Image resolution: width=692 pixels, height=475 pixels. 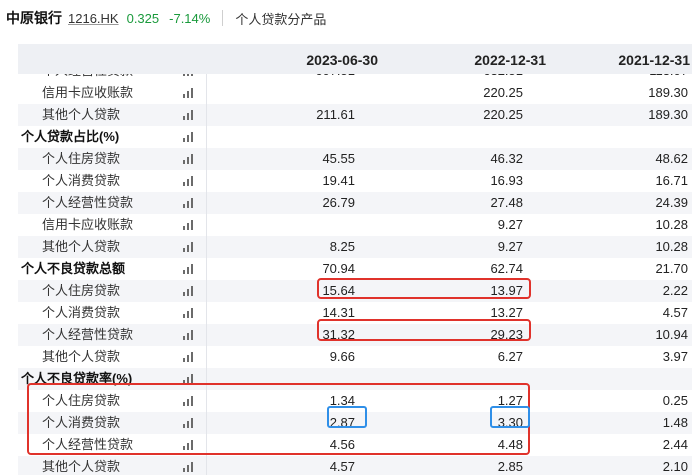 What do you see at coordinates (281, 19) in the screenshot?
I see `section-title: 个人贷款分产品` at bounding box center [281, 19].